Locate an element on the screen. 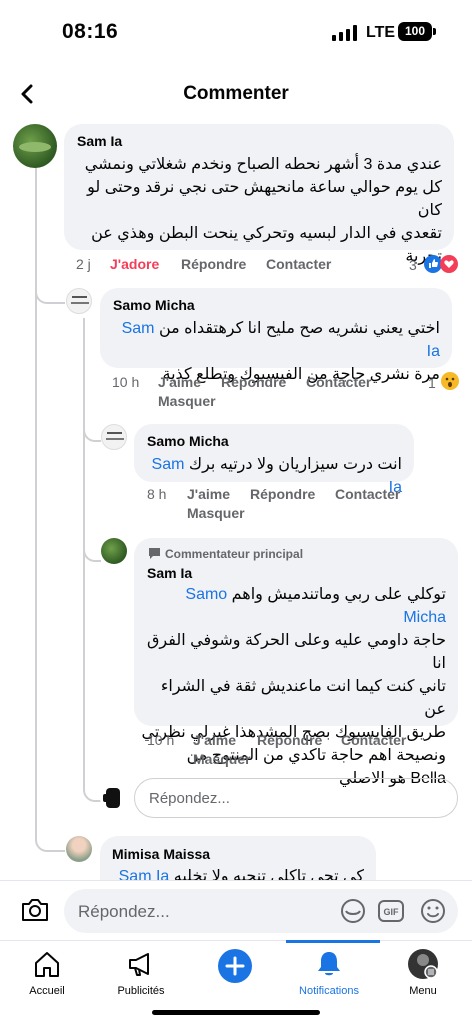  comment-composer: Répondez... GIF is located at coordinates (236, 910).